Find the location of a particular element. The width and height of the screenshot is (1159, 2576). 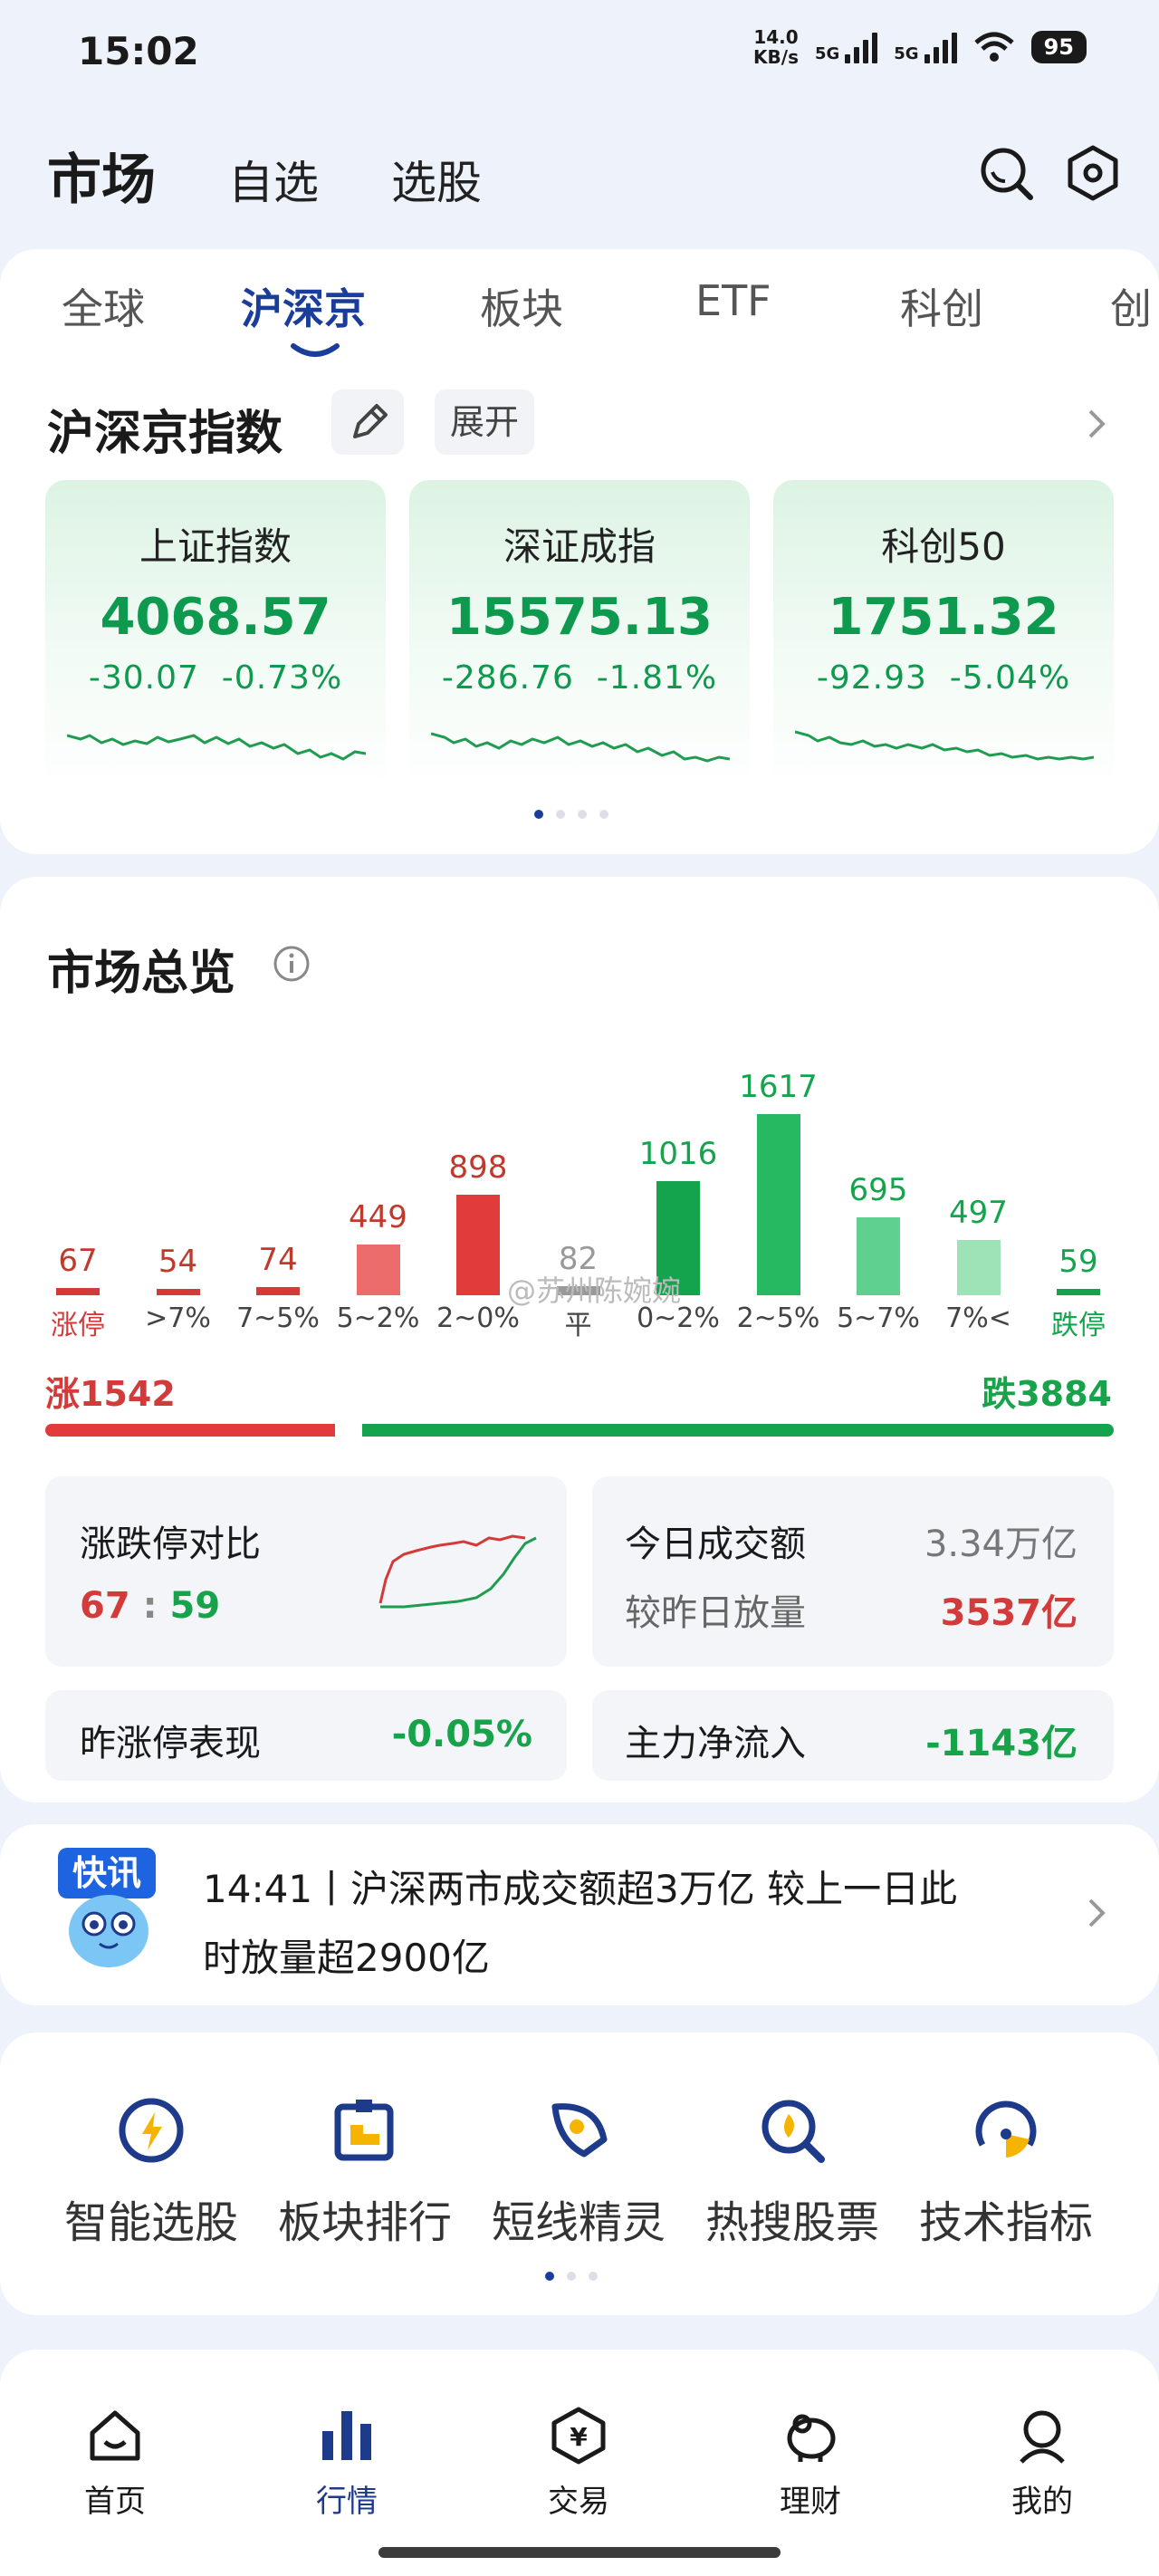

net-speed: 14.0 KB/s is located at coordinates (776, 47).